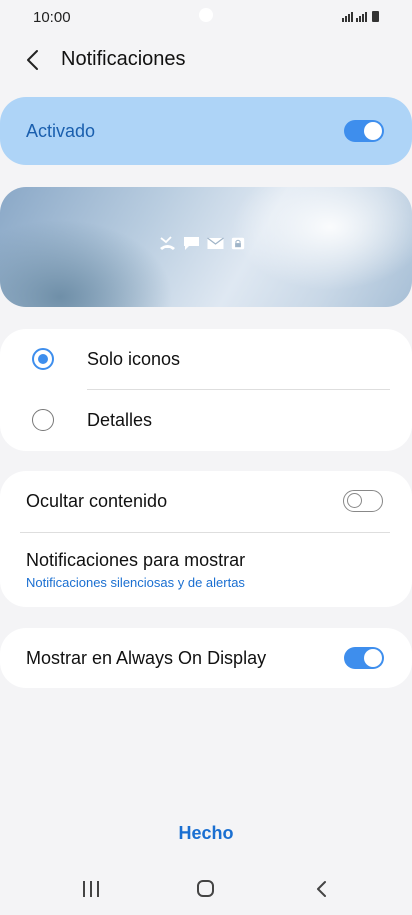 The image size is (412, 915). Describe the element at coordinates (364, 658) in the screenshot. I see `aod-toggle` at that location.